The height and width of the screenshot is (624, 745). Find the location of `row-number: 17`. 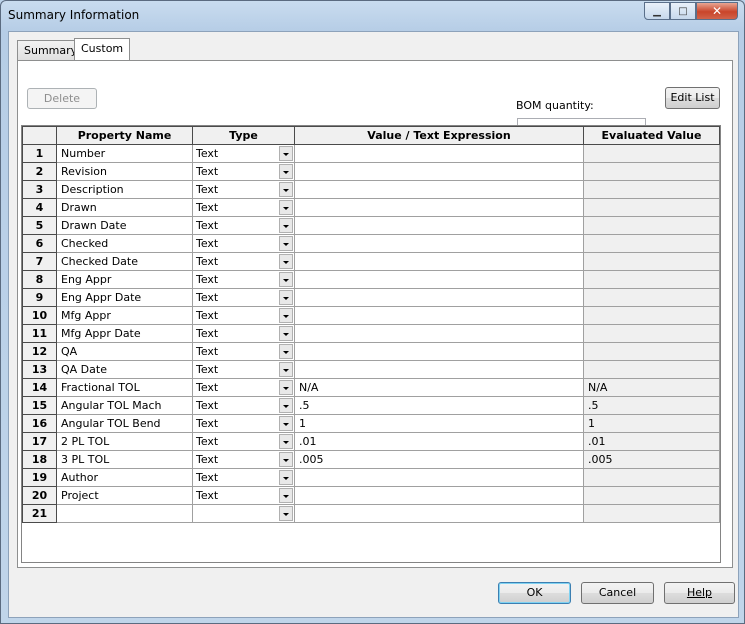

row-number: 17 is located at coordinates (39, 441).